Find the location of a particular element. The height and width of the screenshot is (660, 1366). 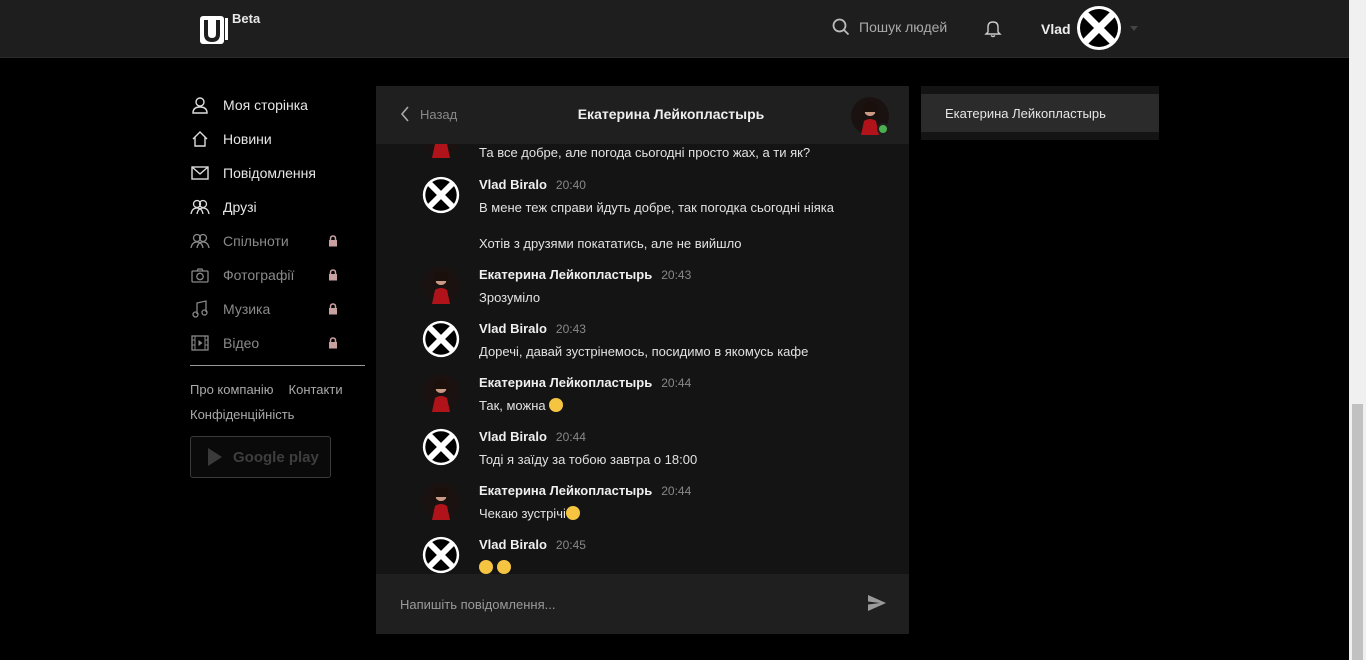

logo-icon is located at coordinates (215, 30).